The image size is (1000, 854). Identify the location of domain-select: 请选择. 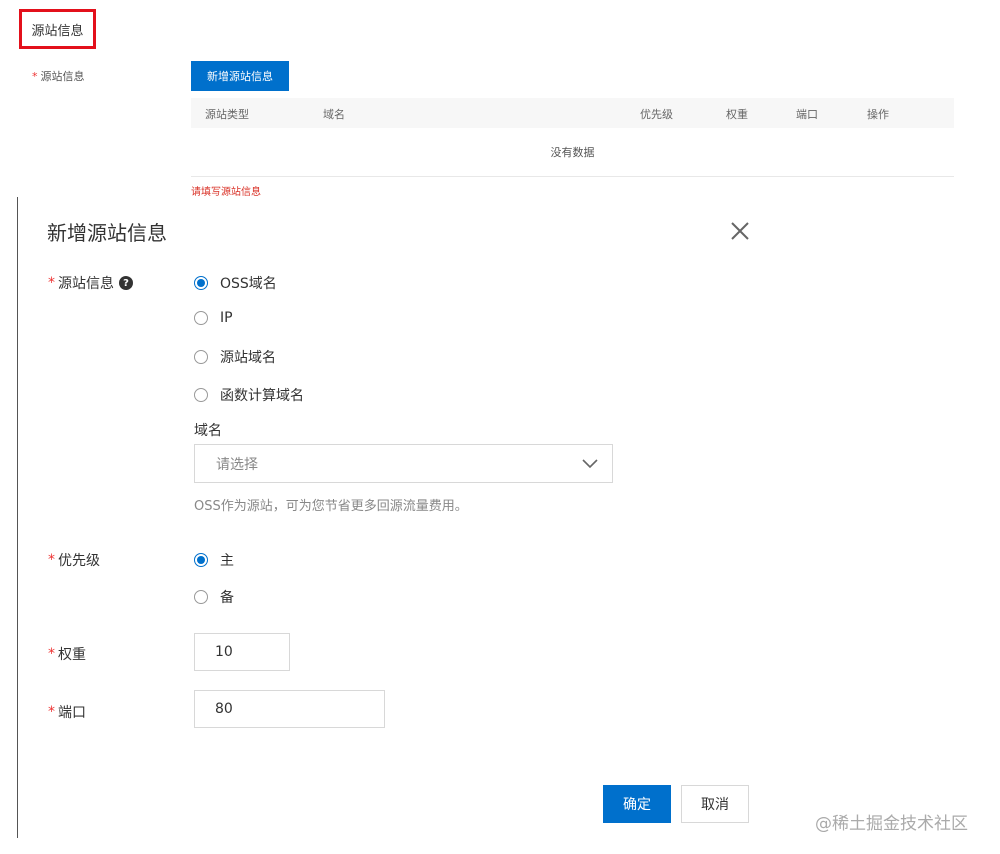
(403, 463).